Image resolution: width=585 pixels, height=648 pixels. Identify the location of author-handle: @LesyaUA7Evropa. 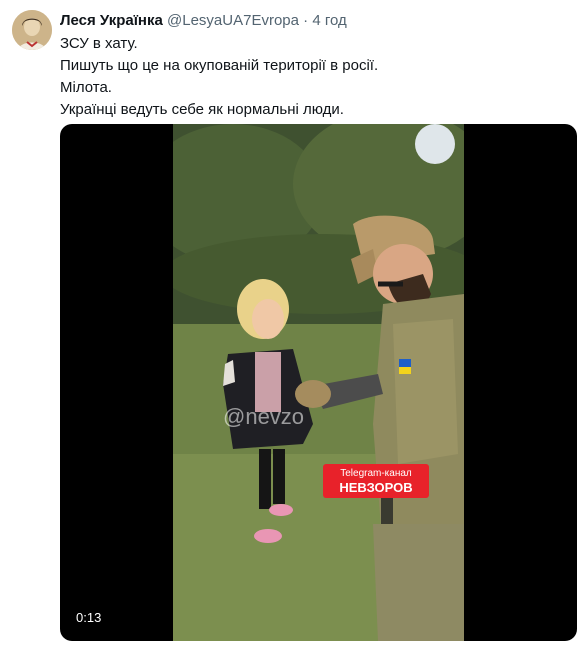
(233, 20).